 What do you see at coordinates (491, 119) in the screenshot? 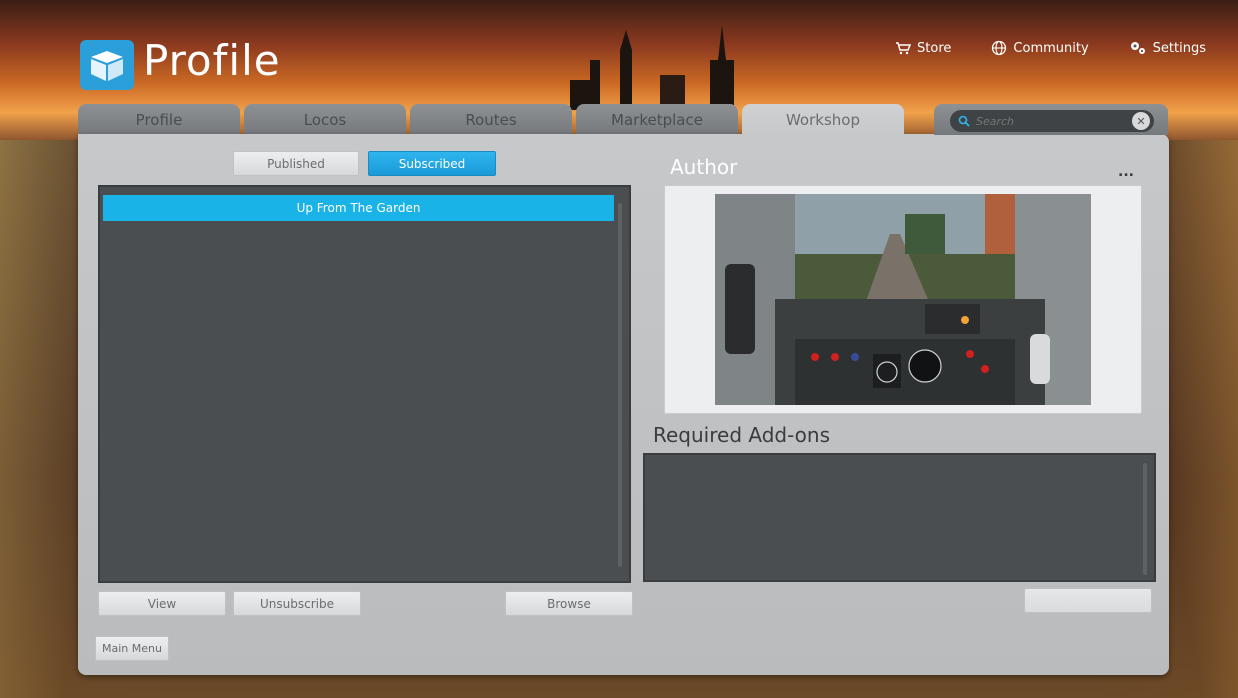
I see `tab-routes: Routes` at bounding box center [491, 119].